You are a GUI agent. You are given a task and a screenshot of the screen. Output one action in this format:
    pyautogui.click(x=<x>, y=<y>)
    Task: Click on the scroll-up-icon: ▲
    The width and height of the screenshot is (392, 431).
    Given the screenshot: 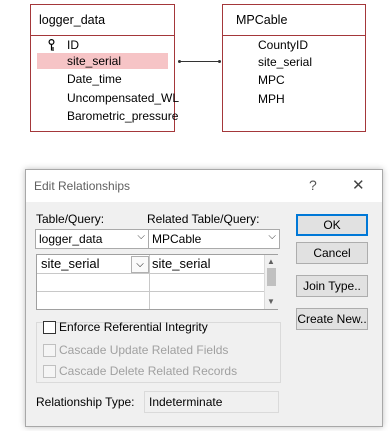 What is the action you would take?
    pyautogui.click(x=271, y=261)
    